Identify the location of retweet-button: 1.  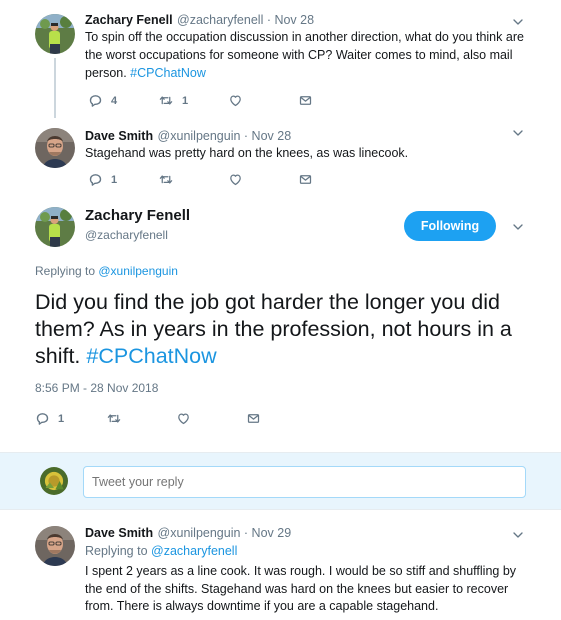
(173, 100).